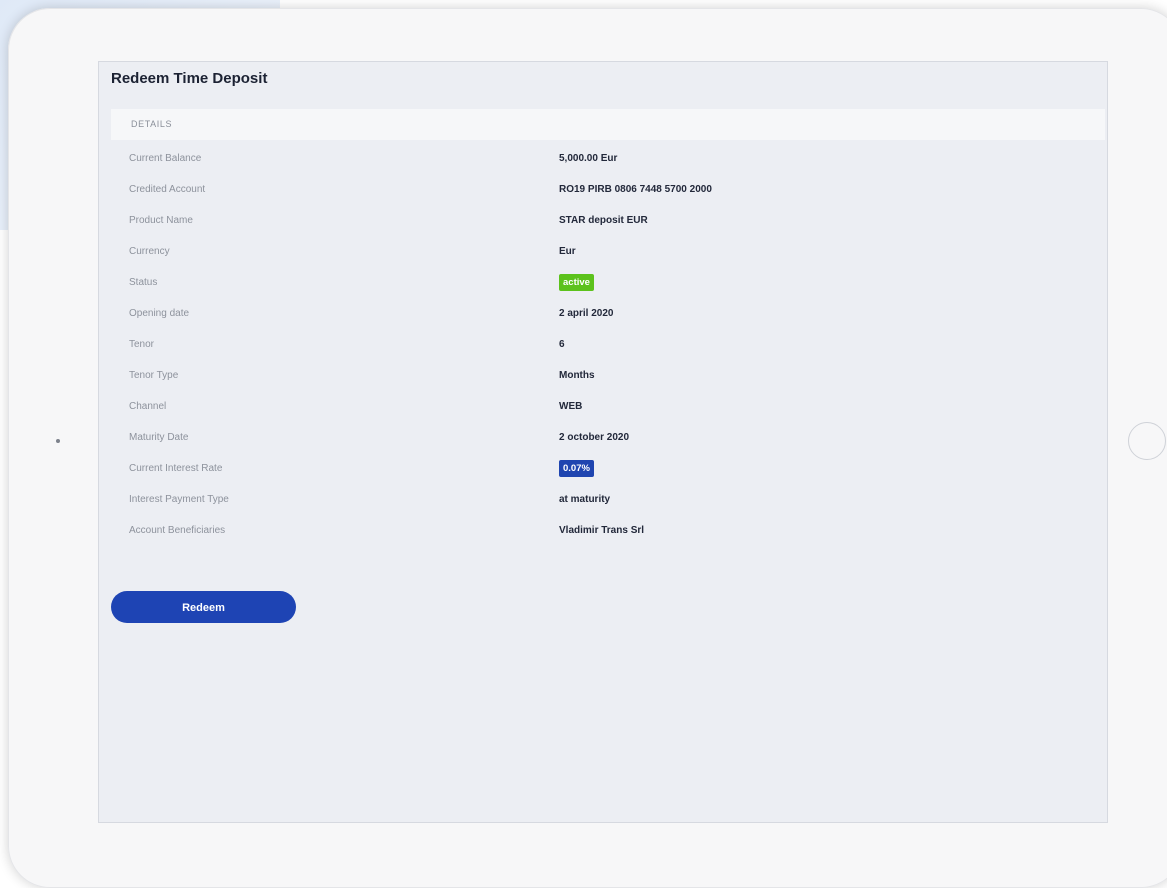 The height and width of the screenshot is (888, 1167). What do you see at coordinates (58, 441) in the screenshot?
I see `camera-icon` at bounding box center [58, 441].